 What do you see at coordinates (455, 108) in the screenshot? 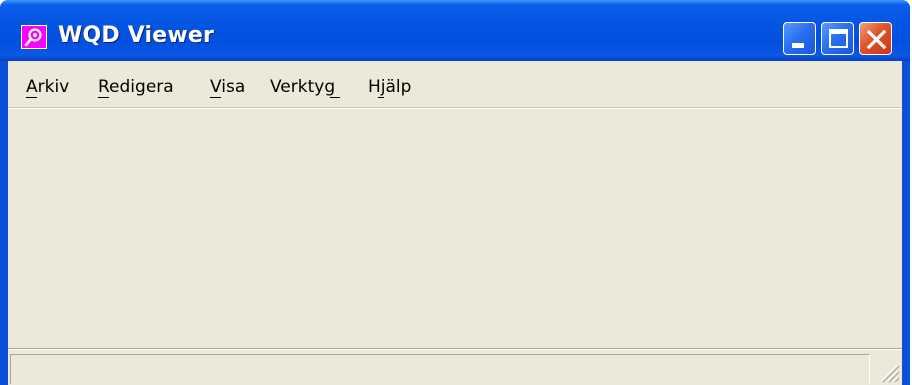
I see `menu-divider` at bounding box center [455, 108].